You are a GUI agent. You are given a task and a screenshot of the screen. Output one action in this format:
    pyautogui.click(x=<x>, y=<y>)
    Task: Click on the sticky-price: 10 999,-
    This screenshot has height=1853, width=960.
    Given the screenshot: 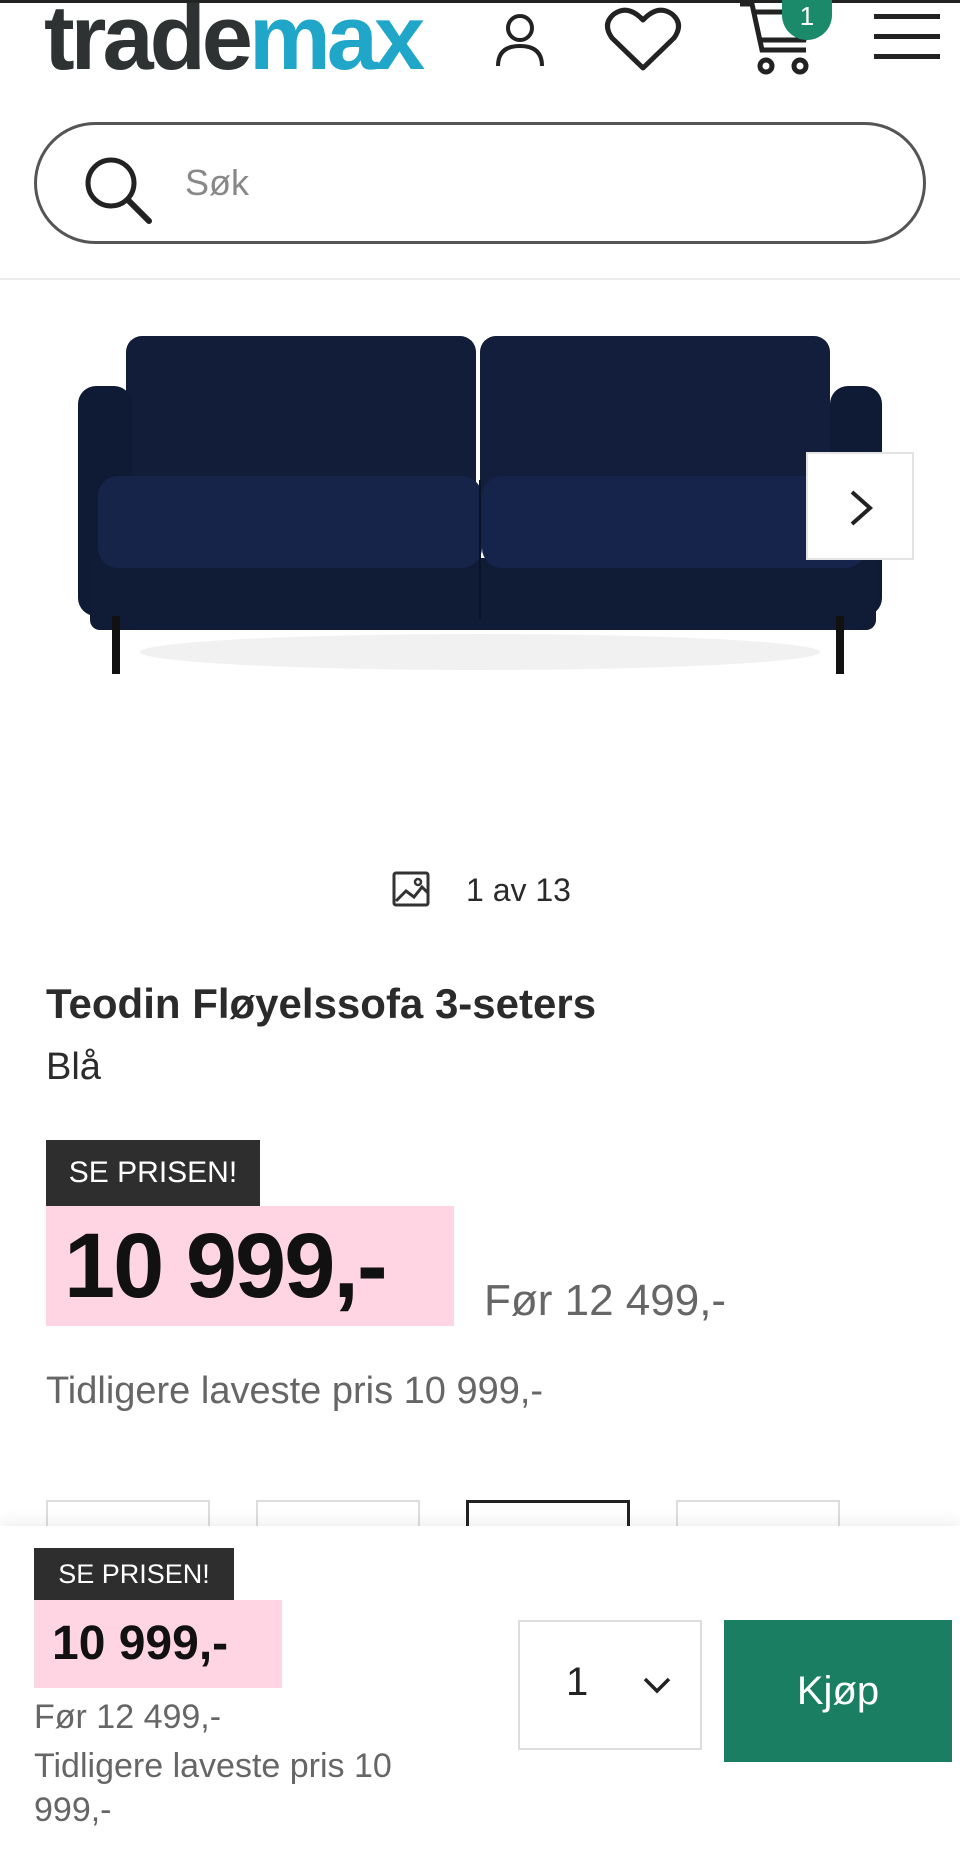 What is the action you would take?
    pyautogui.click(x=158, y=1644)
    